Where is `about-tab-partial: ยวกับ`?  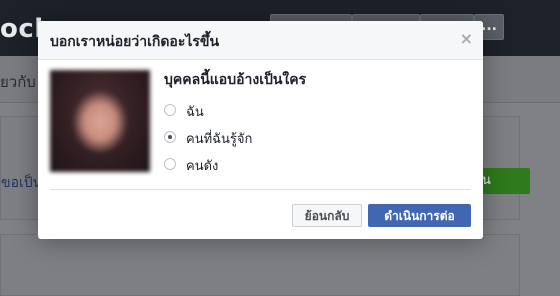 about-tab-partial: ยวกับ is located at coordinates (18, 82).